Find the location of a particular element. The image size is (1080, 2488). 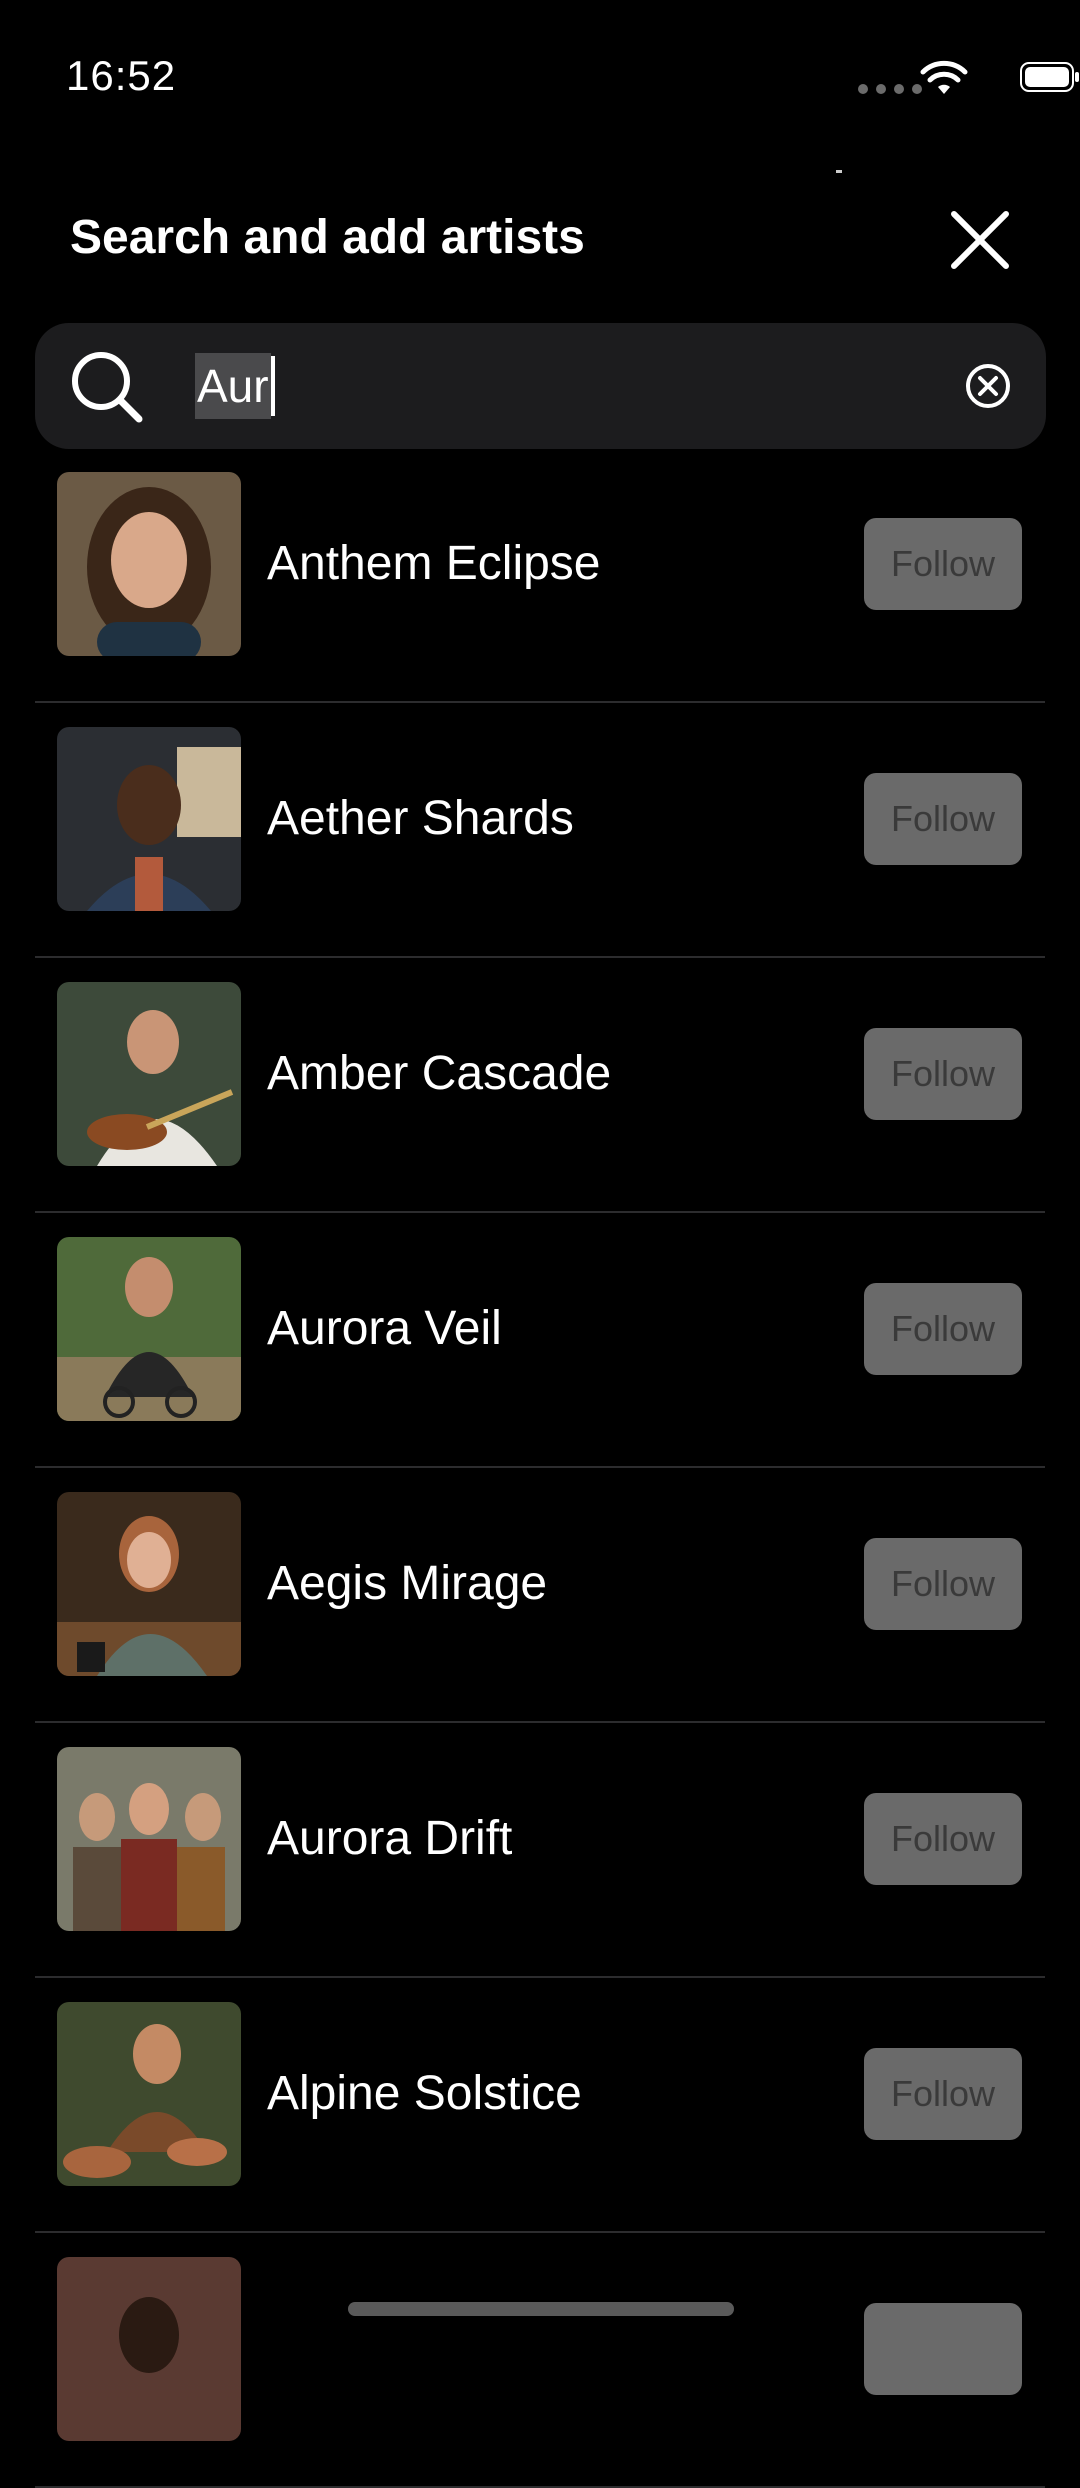

wifi-icon is located at coordinates (944, 77).